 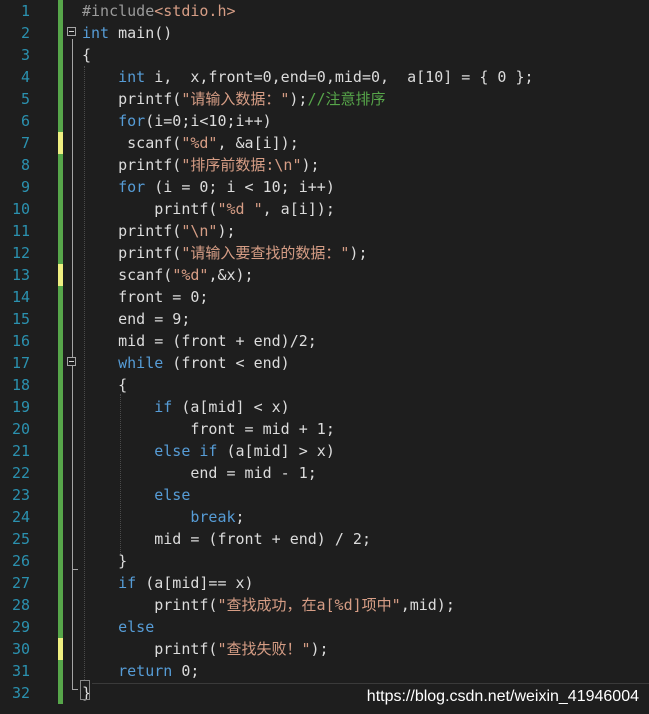 I want to click on code-line: 21 else if (a[mid] > x), so click(x=324, y=451).